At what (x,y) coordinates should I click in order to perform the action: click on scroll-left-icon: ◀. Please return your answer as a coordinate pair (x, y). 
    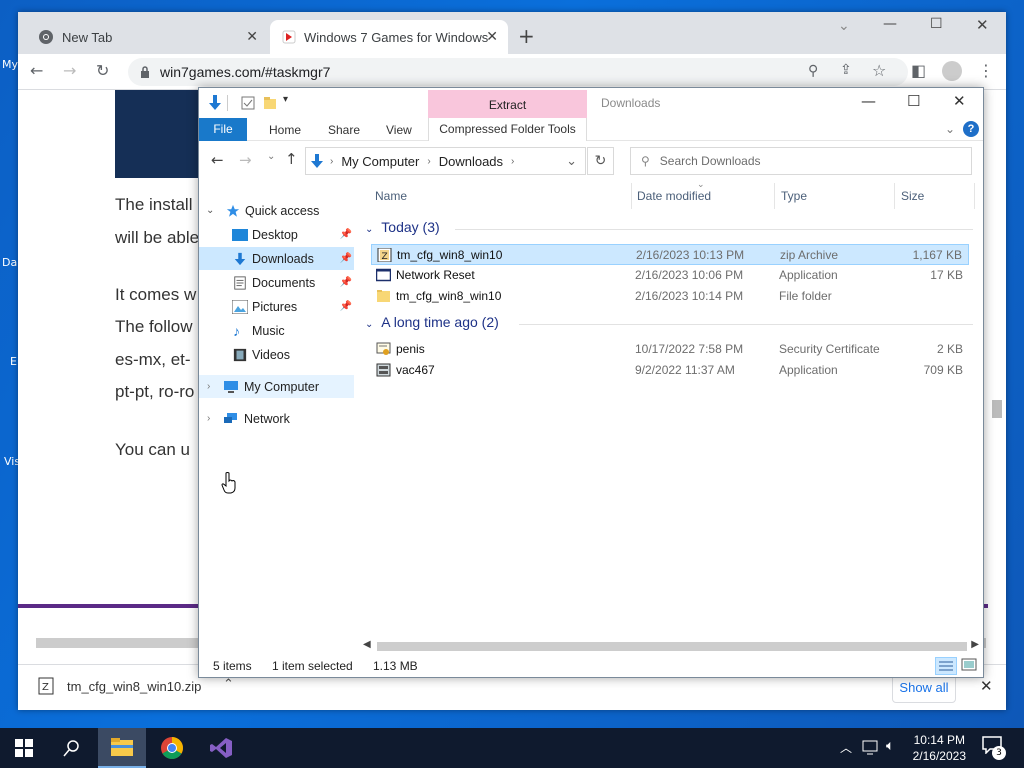
    Looking at the image, I should click on (367, 644).